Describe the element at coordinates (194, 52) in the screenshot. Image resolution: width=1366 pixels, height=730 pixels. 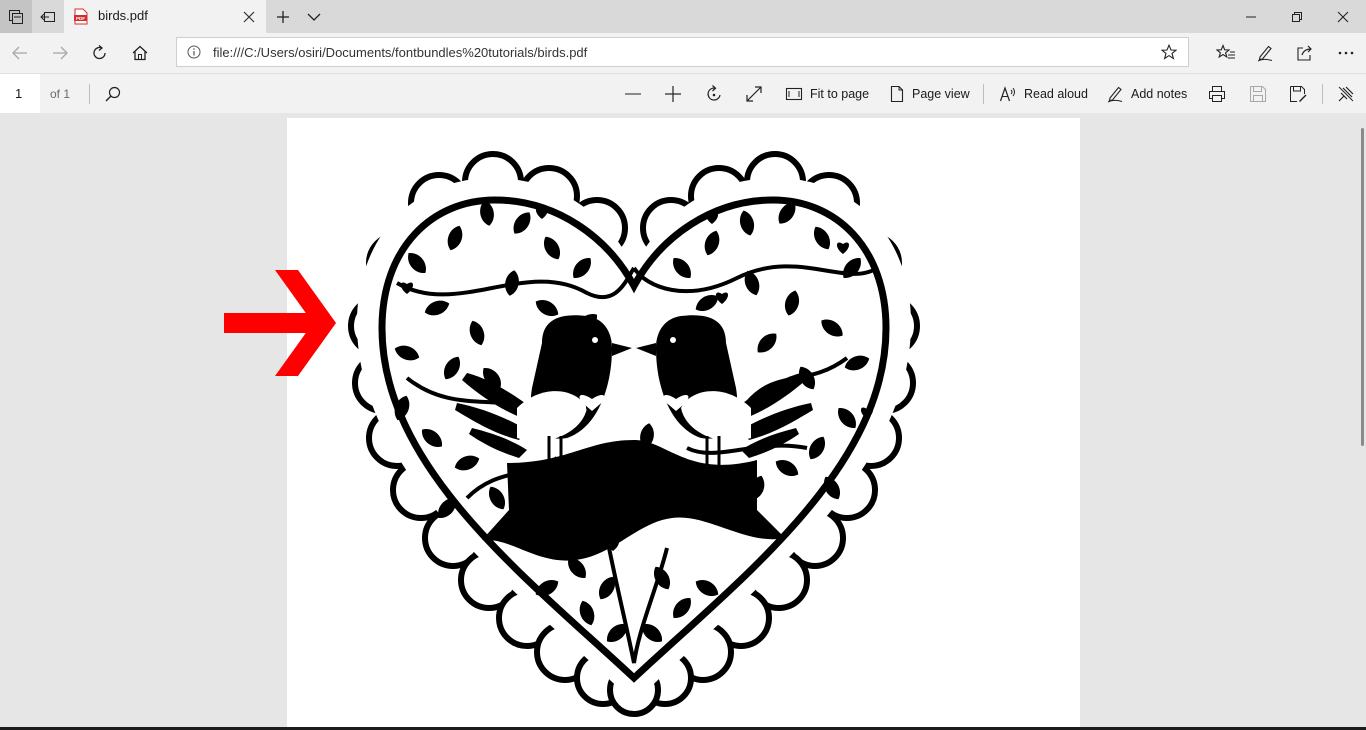
I see `info-icon` at that location.